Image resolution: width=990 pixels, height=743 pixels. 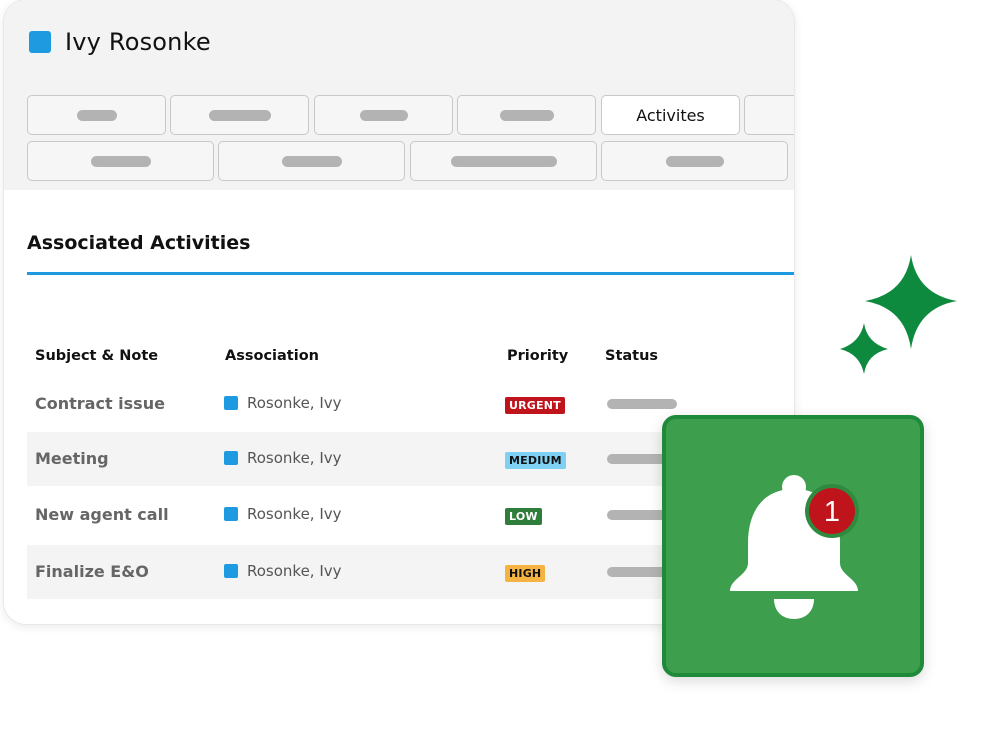 I want to click on subject-cell: Contract issue, so click(x=100, y=403).